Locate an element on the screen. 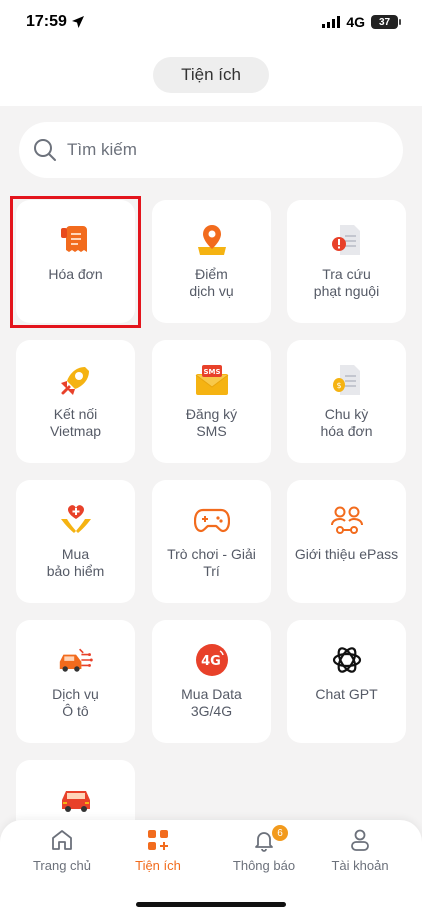  search-placeholder: Tìm kiếm is located at coordinates (102, 149).